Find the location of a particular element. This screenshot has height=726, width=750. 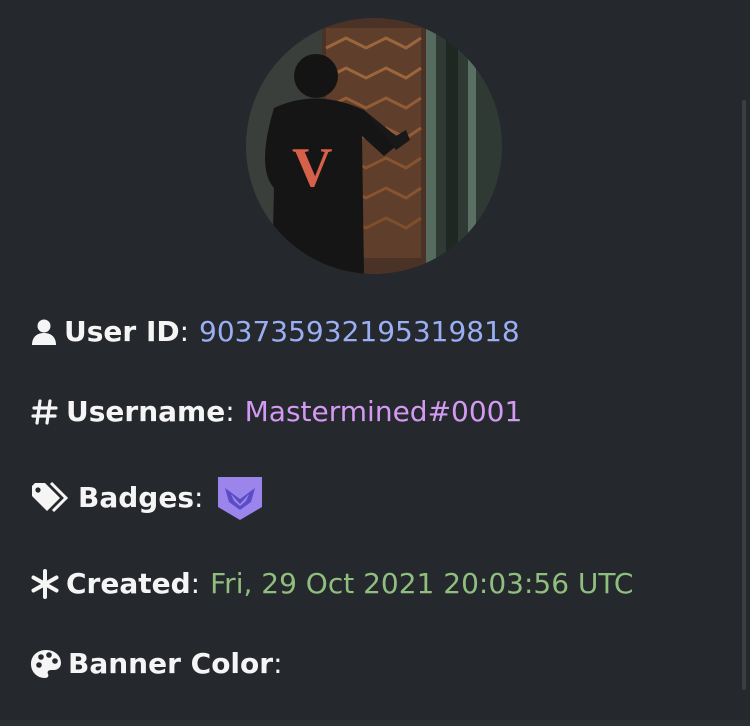

created-label: Created is located at coordinates (128, 583).